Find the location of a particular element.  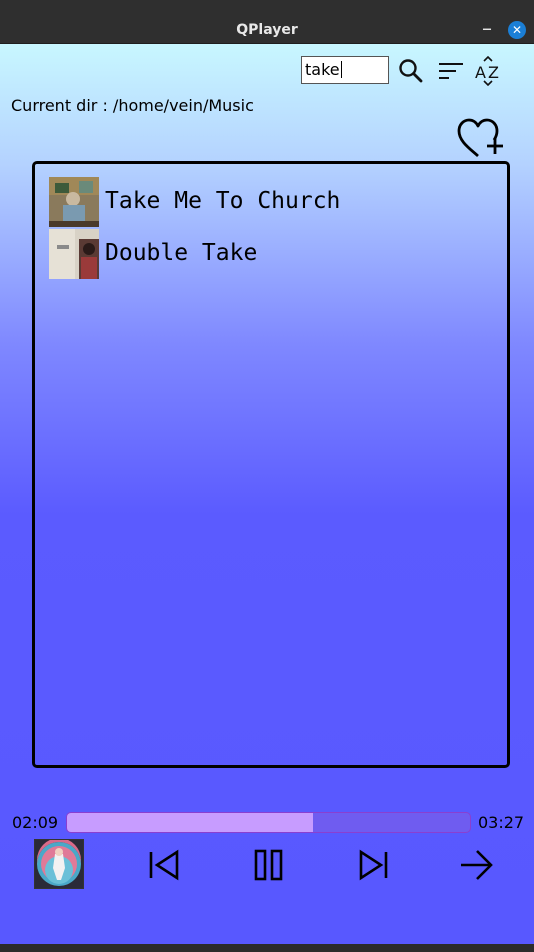

svg-text: A is located at coordinates (480, 72).